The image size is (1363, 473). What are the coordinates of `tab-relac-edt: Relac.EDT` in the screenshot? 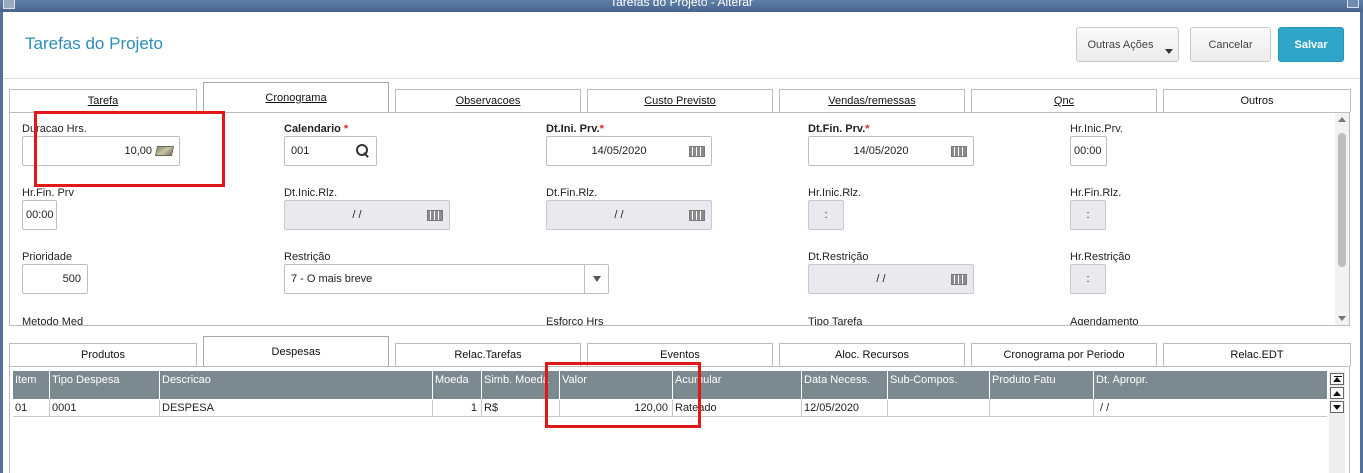 It's located at (1257, 354).